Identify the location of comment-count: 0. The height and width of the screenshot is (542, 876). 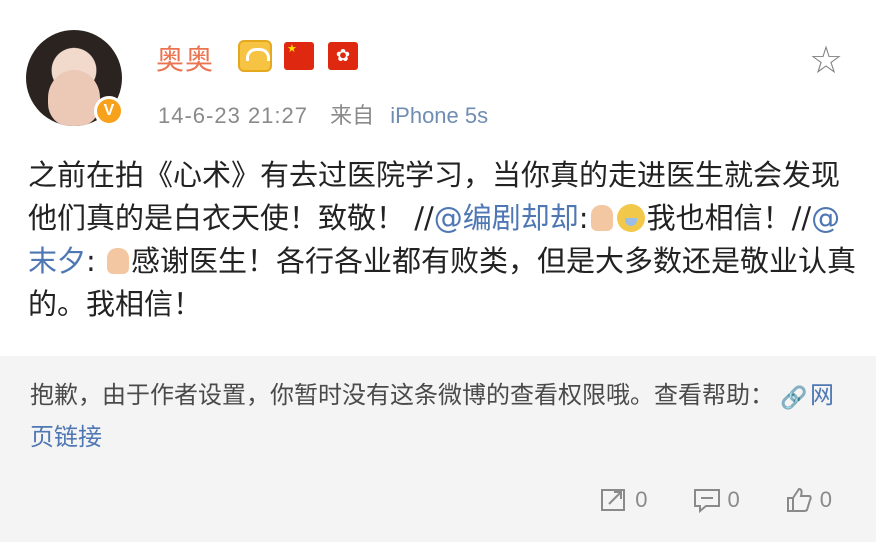
(733, 499).